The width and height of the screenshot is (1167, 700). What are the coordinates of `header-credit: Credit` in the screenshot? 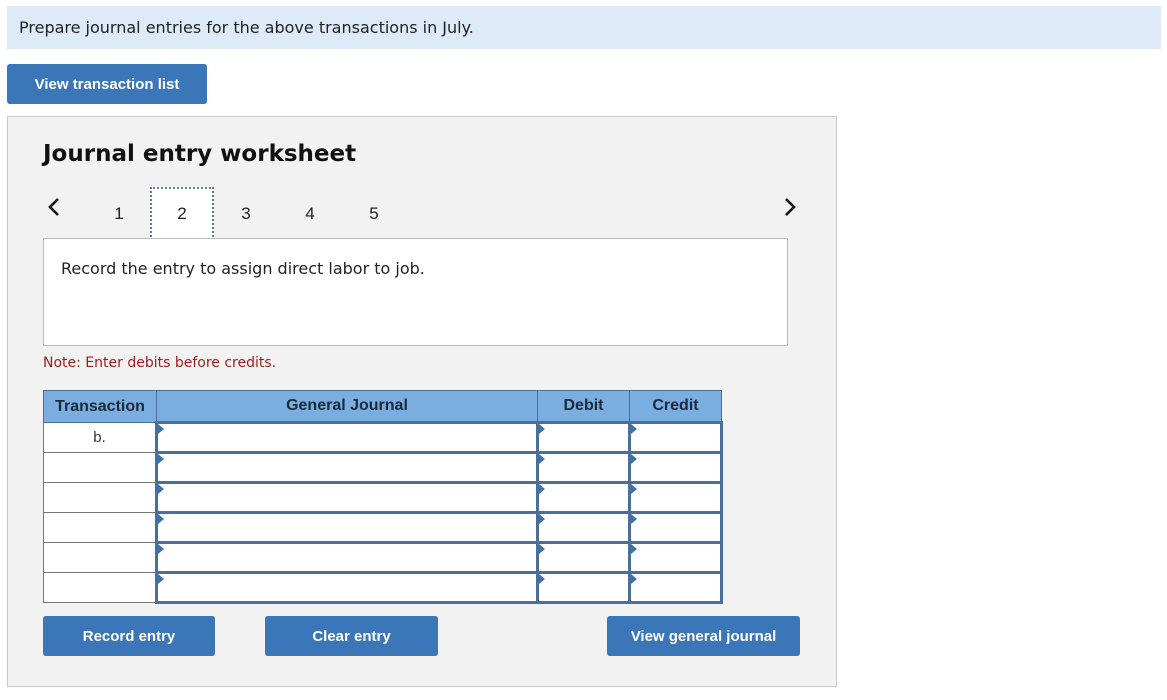 It's located at (675, 406).